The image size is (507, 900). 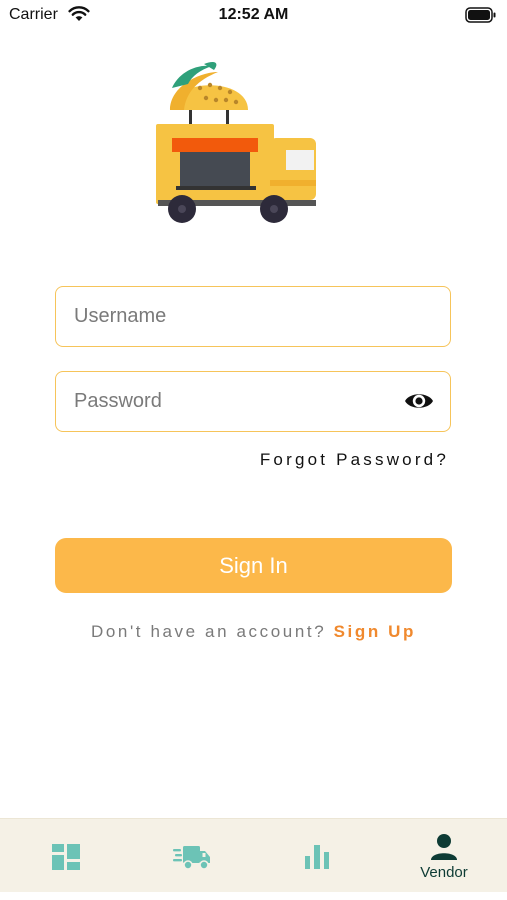 I want to click on show-password-eye-icon, so click(x=419, y=401).